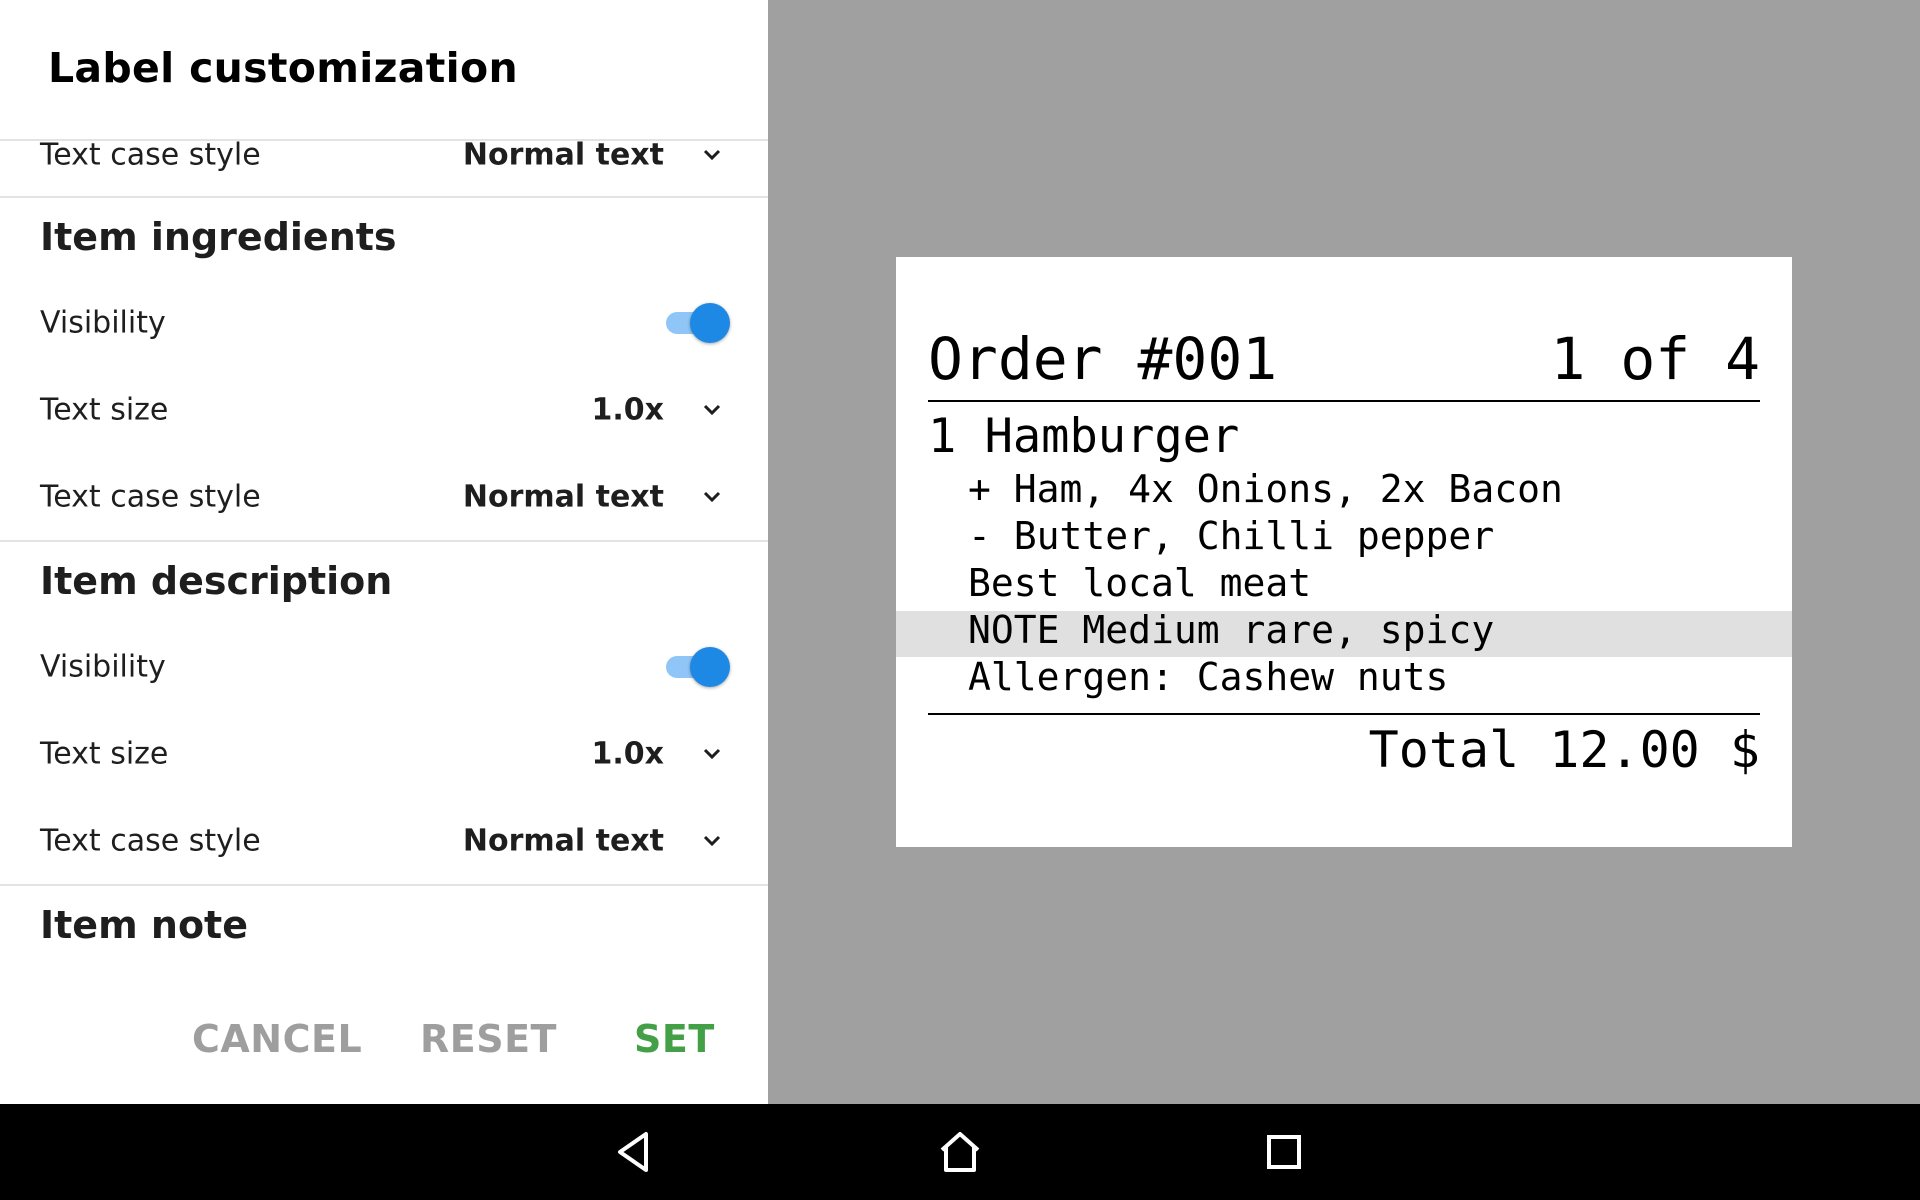 This screenshot has height=1200, width=1920. Describe the element at coordinates (1564, 750) in the screenshot. I see `total: Total 12.00 $` at that location.